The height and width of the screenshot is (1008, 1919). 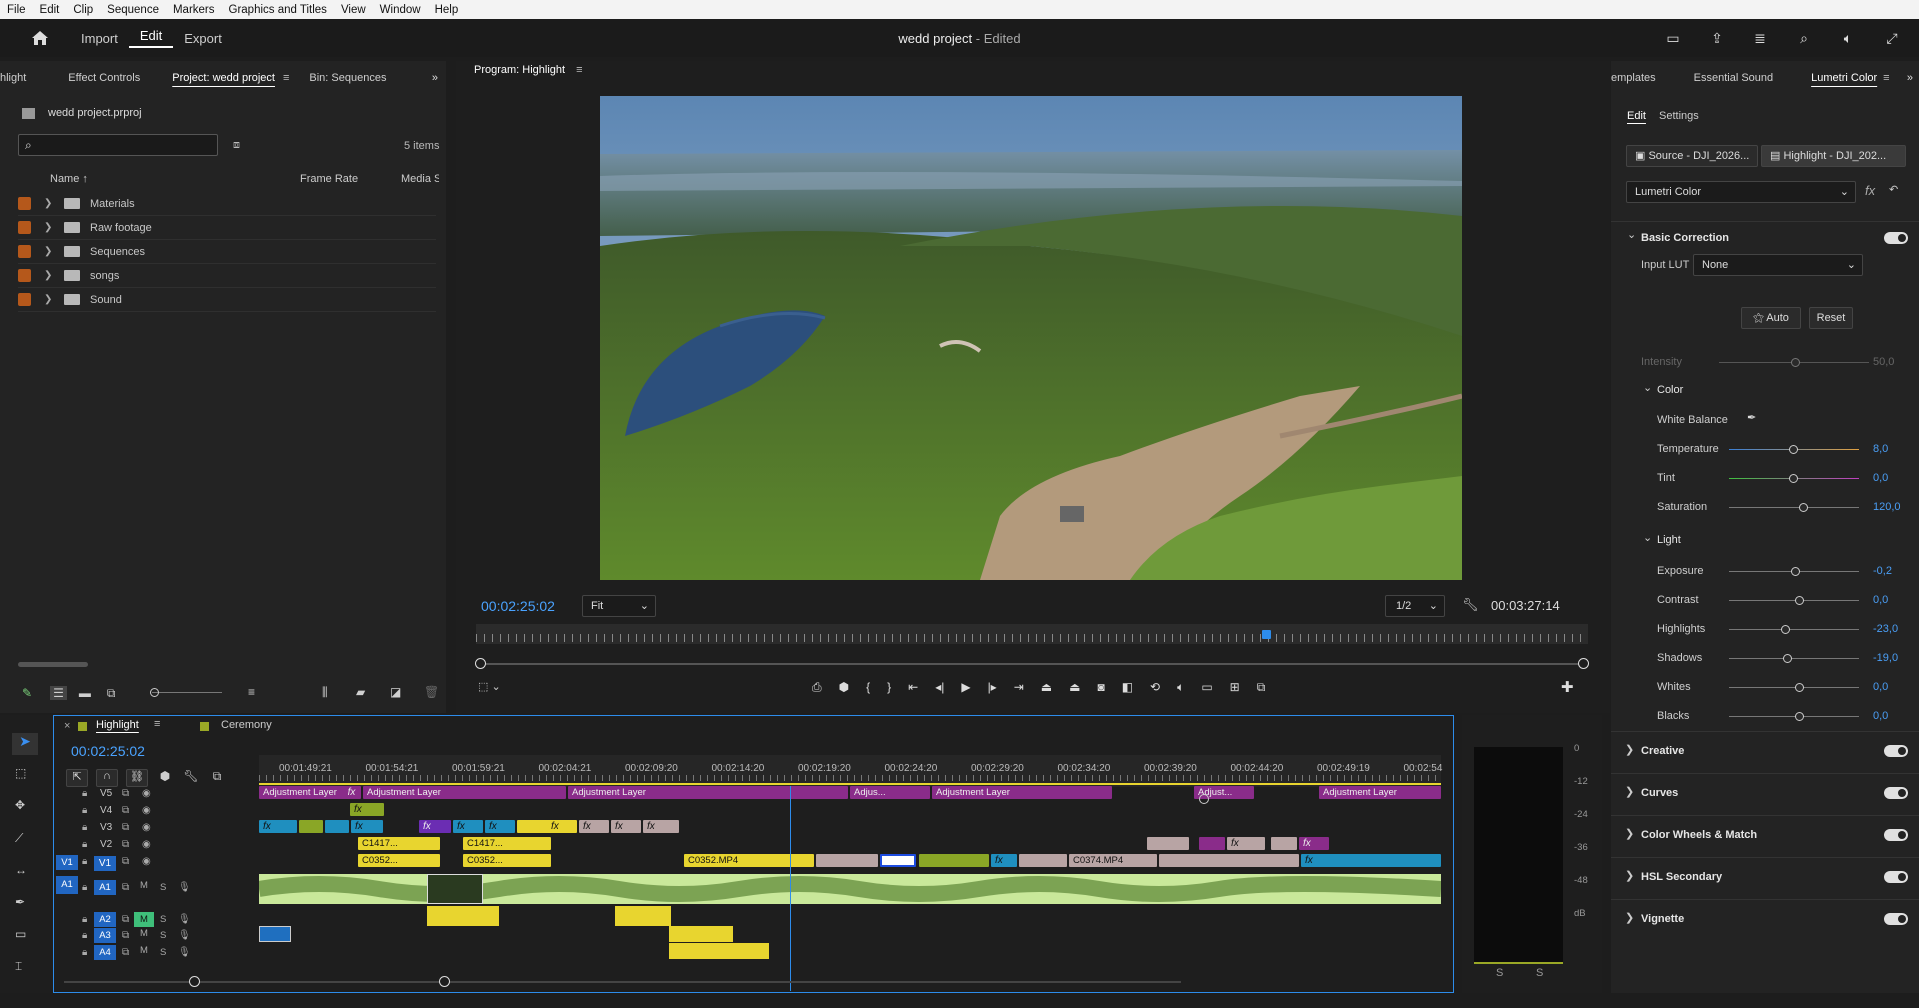 I want to click on play-icon: ▶, so click(x=965, y=687).